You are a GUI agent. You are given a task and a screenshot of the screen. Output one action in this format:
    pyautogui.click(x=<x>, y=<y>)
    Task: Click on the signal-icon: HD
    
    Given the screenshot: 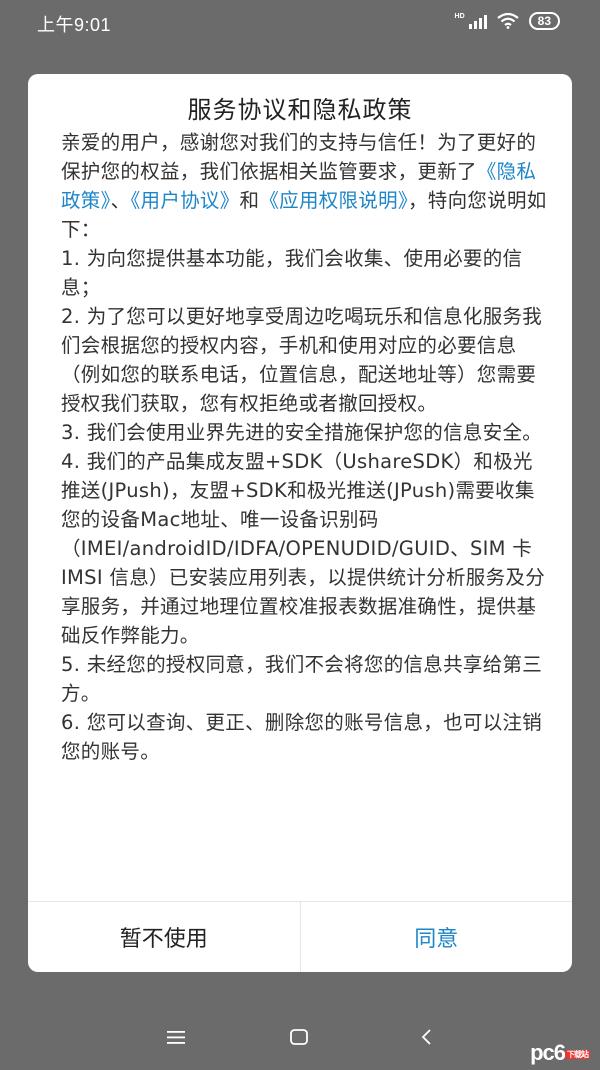 What is the action you would take?
    pyautogui.click(x=471, y=21)
    